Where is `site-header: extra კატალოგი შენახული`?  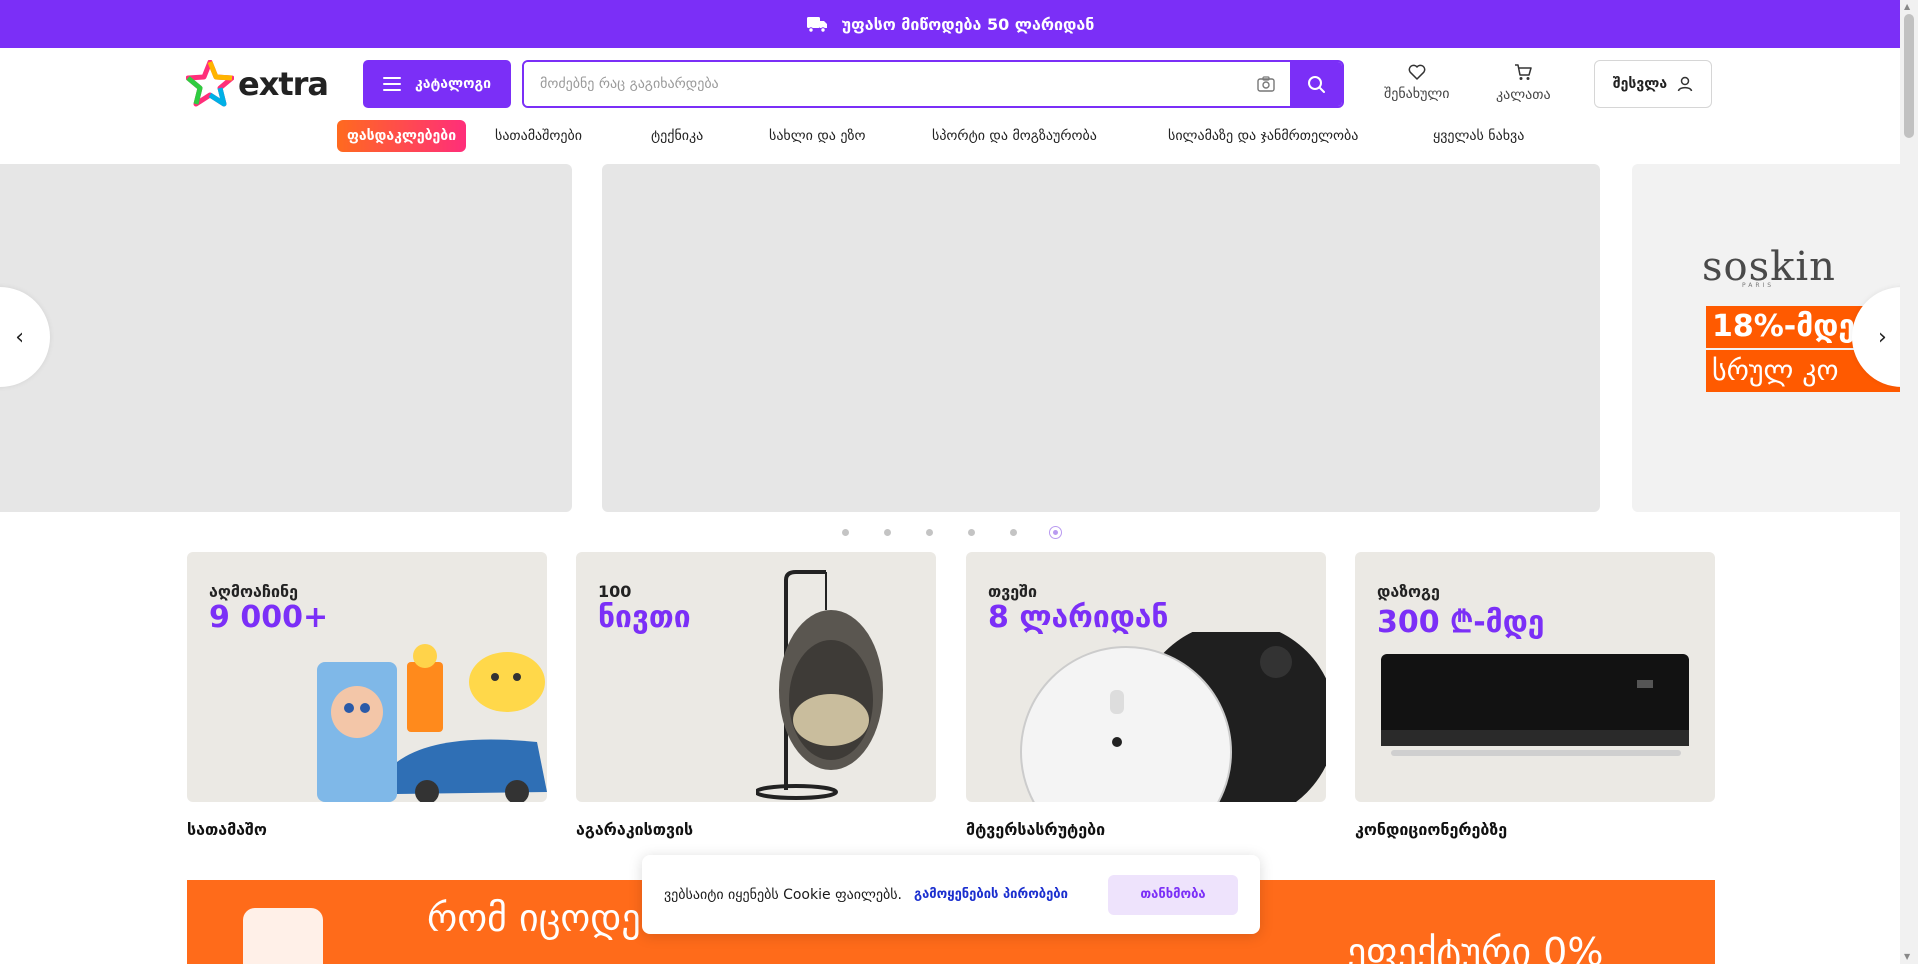 site-header: extra კატალოგი შენახული is located at coordinates (950, 84).